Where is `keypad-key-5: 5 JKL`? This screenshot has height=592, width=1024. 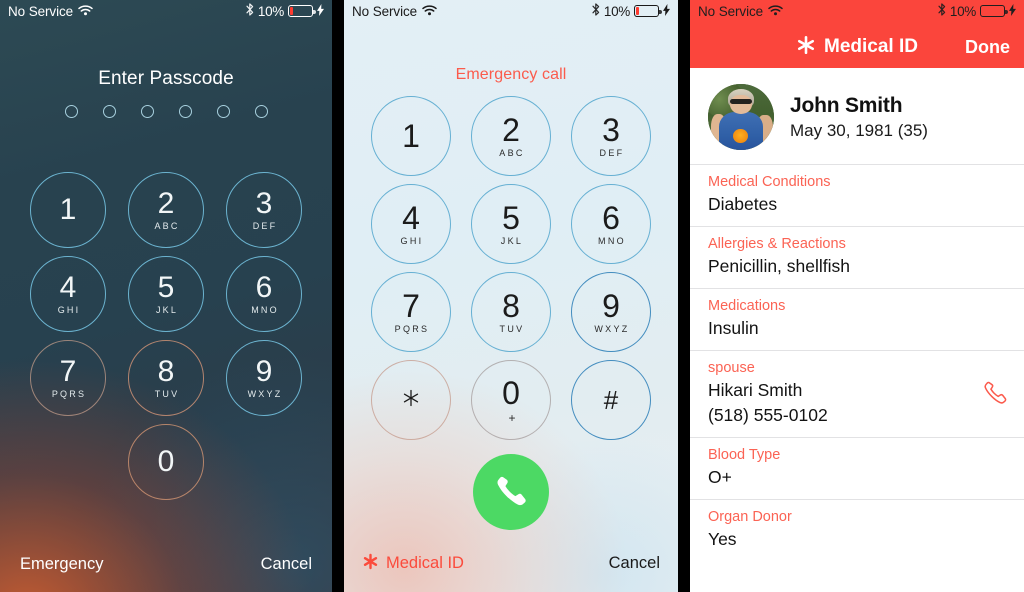 keypad-key-5: 5 JKL is located at coordinates (166, 294).